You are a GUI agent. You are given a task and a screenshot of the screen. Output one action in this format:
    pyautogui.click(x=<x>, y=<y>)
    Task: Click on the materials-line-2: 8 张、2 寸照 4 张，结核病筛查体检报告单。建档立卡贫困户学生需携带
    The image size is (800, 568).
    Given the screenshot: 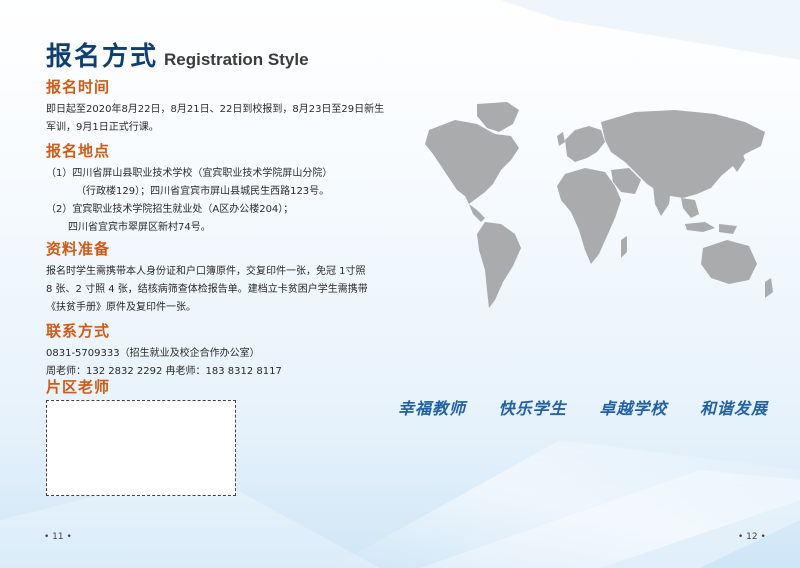 What is the action you would take?
    pyautogui.click(x=207, y=289)
    